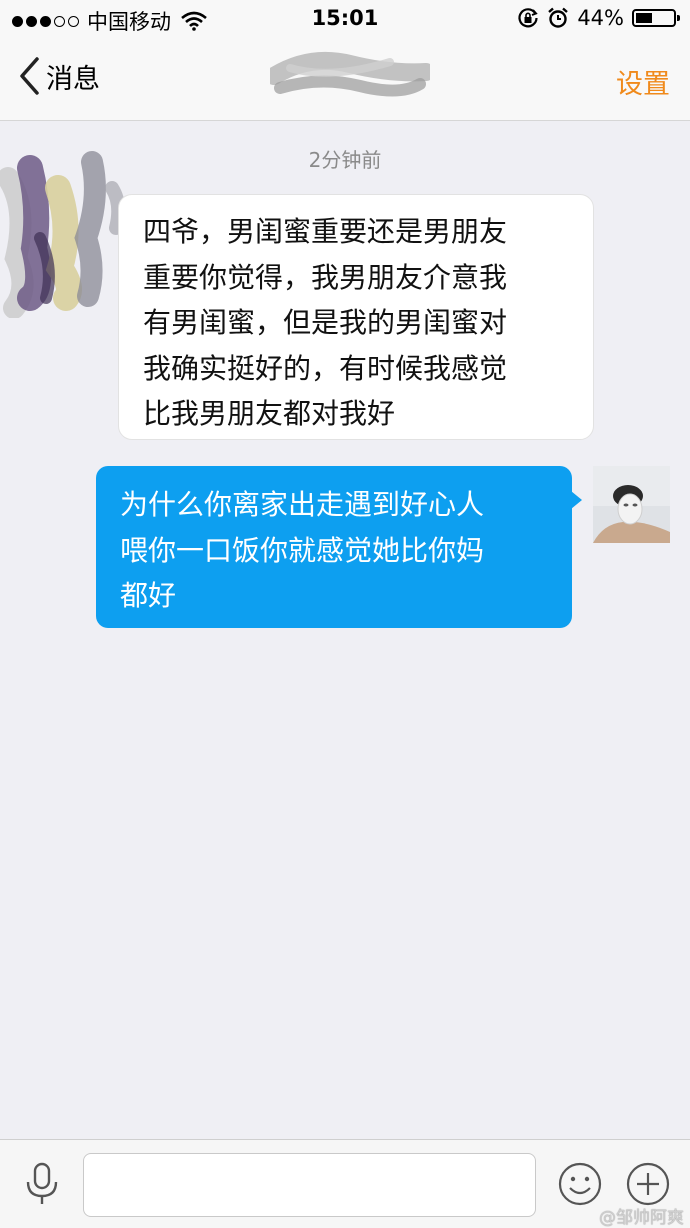  I want to click on message-line: 都好, so click(148, 595).